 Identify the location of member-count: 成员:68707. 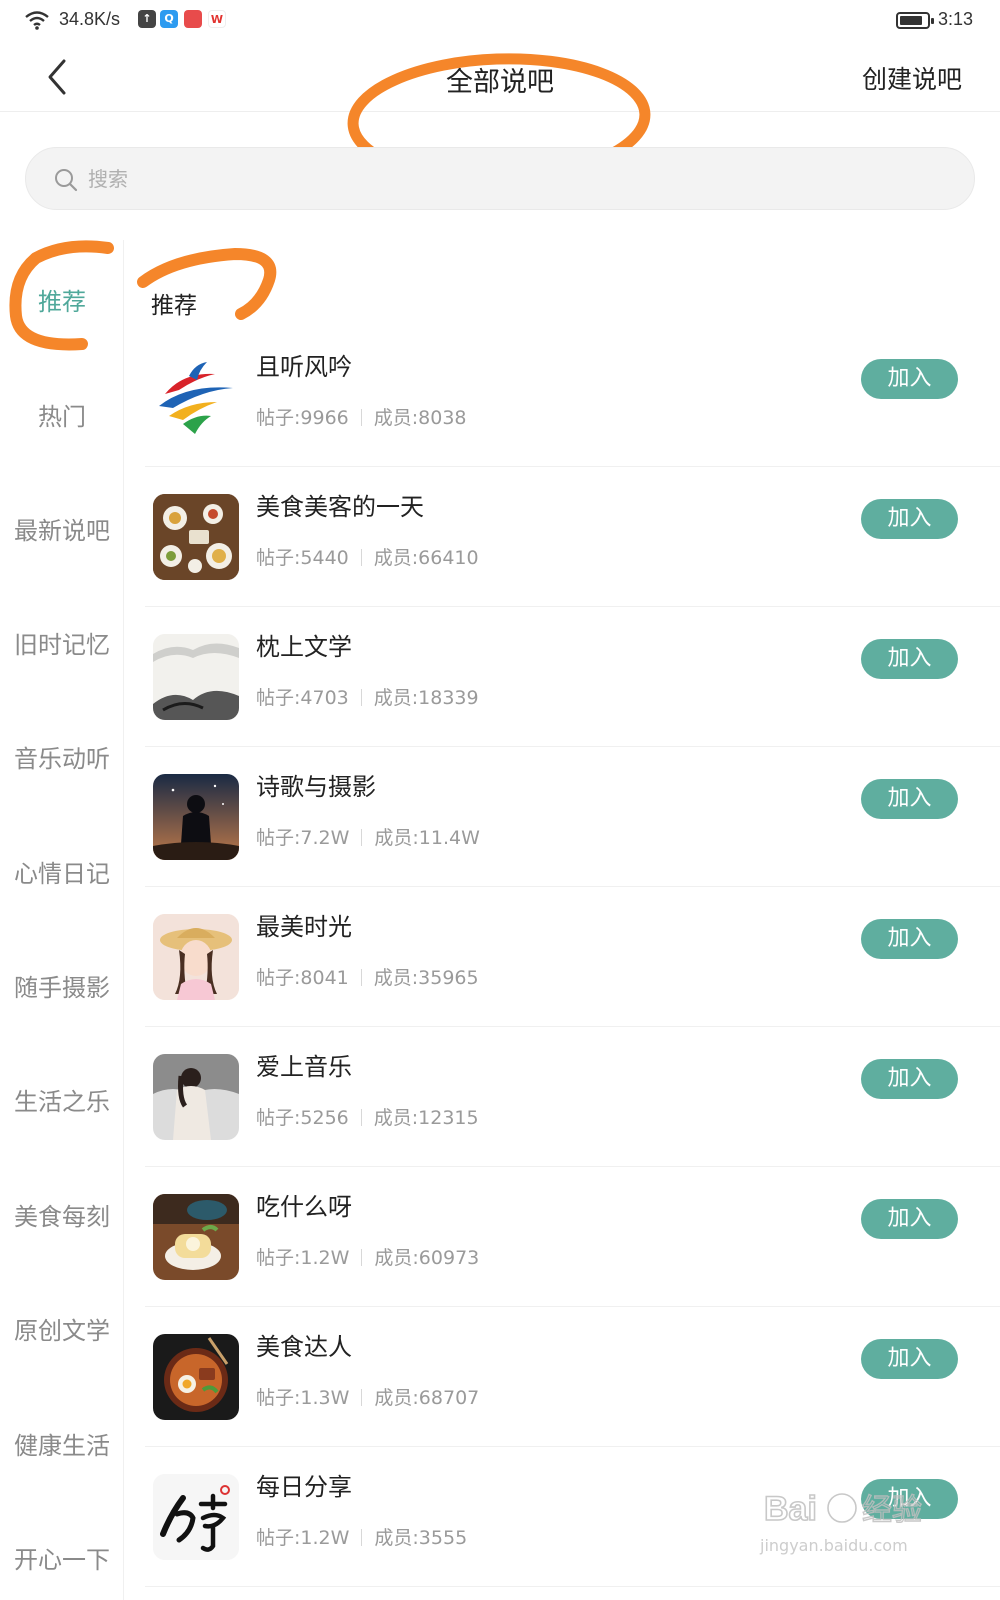
(427, 1398).